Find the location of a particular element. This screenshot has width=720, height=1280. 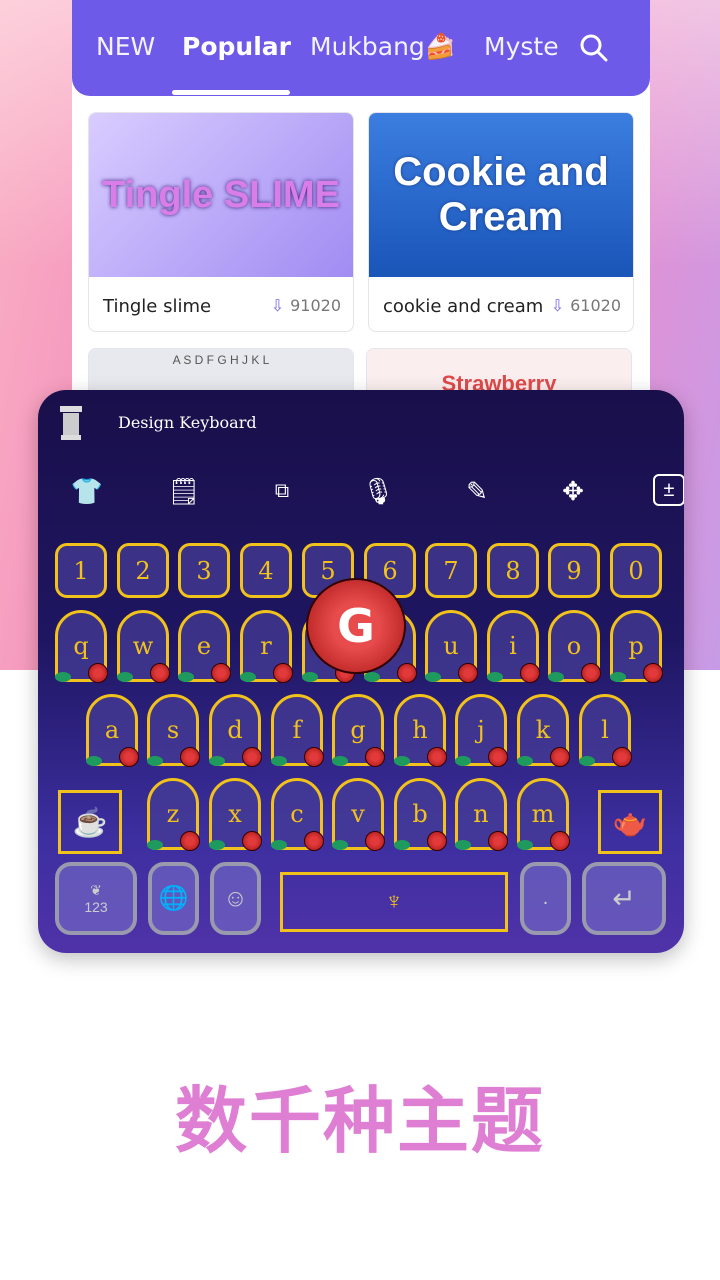

key-label: z is located at coordinates (173, 814).